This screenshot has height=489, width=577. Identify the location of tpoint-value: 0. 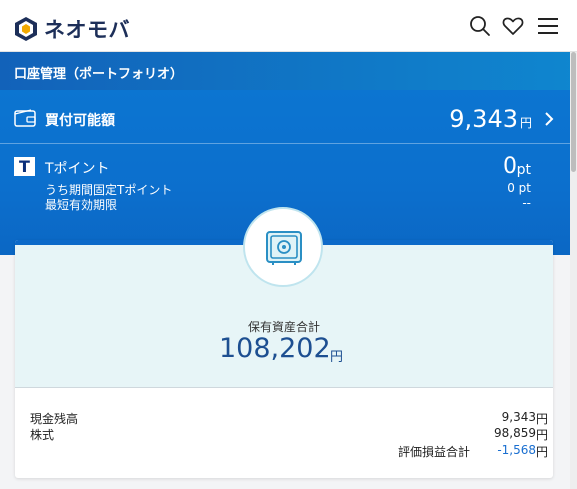
(510, 166).